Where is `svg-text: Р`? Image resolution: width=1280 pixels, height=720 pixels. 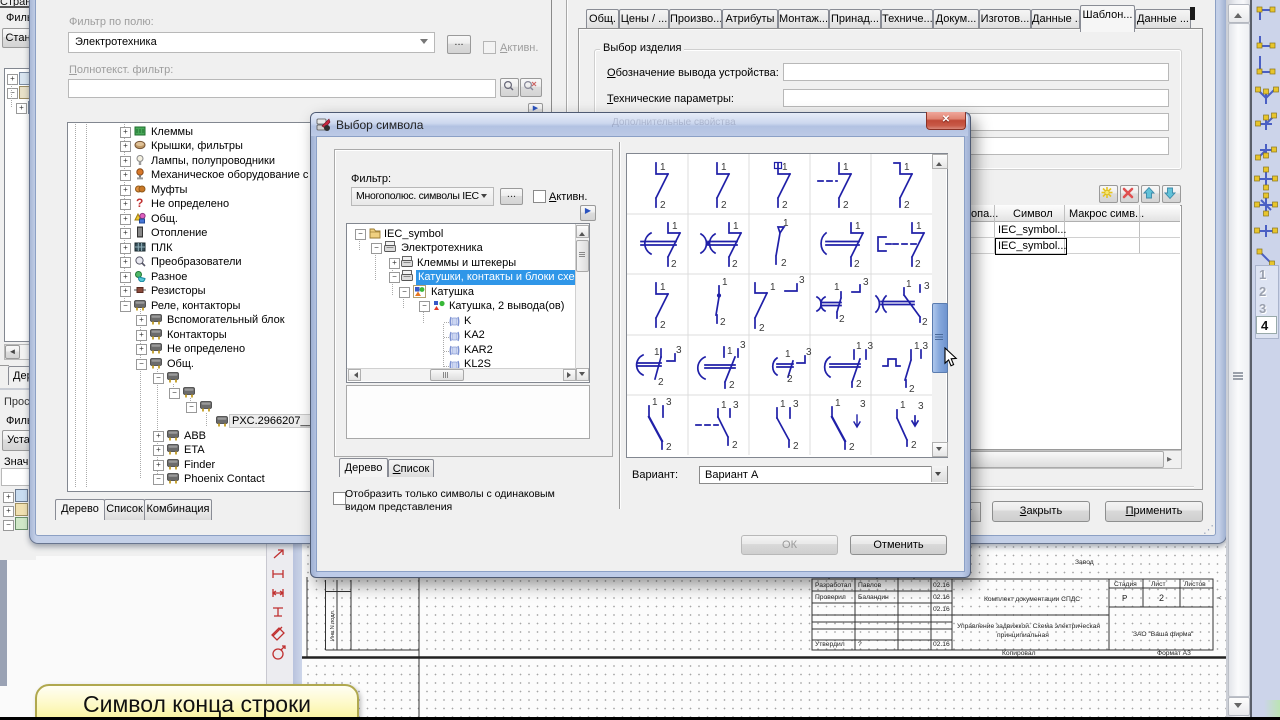 svg-text: Р is located at coordinates (1124, 598).